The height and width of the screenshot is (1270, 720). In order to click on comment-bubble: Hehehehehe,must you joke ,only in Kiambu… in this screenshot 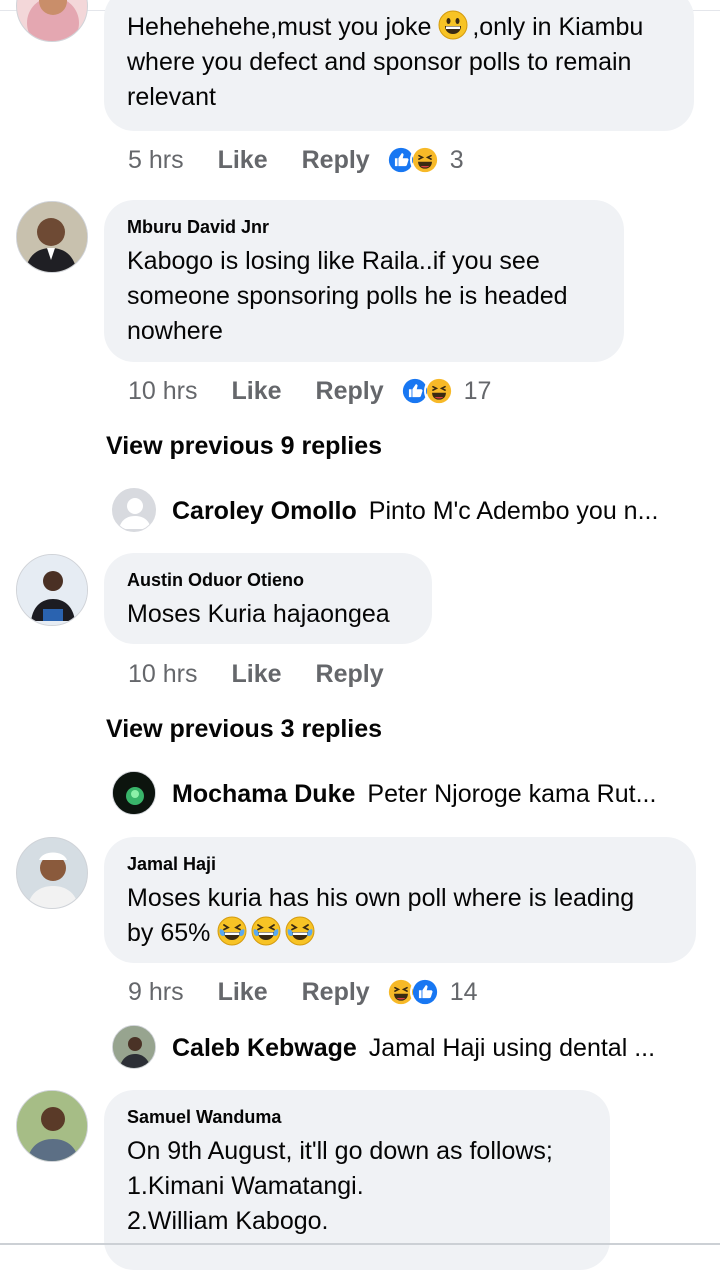, I will do `click(399, 65)`.